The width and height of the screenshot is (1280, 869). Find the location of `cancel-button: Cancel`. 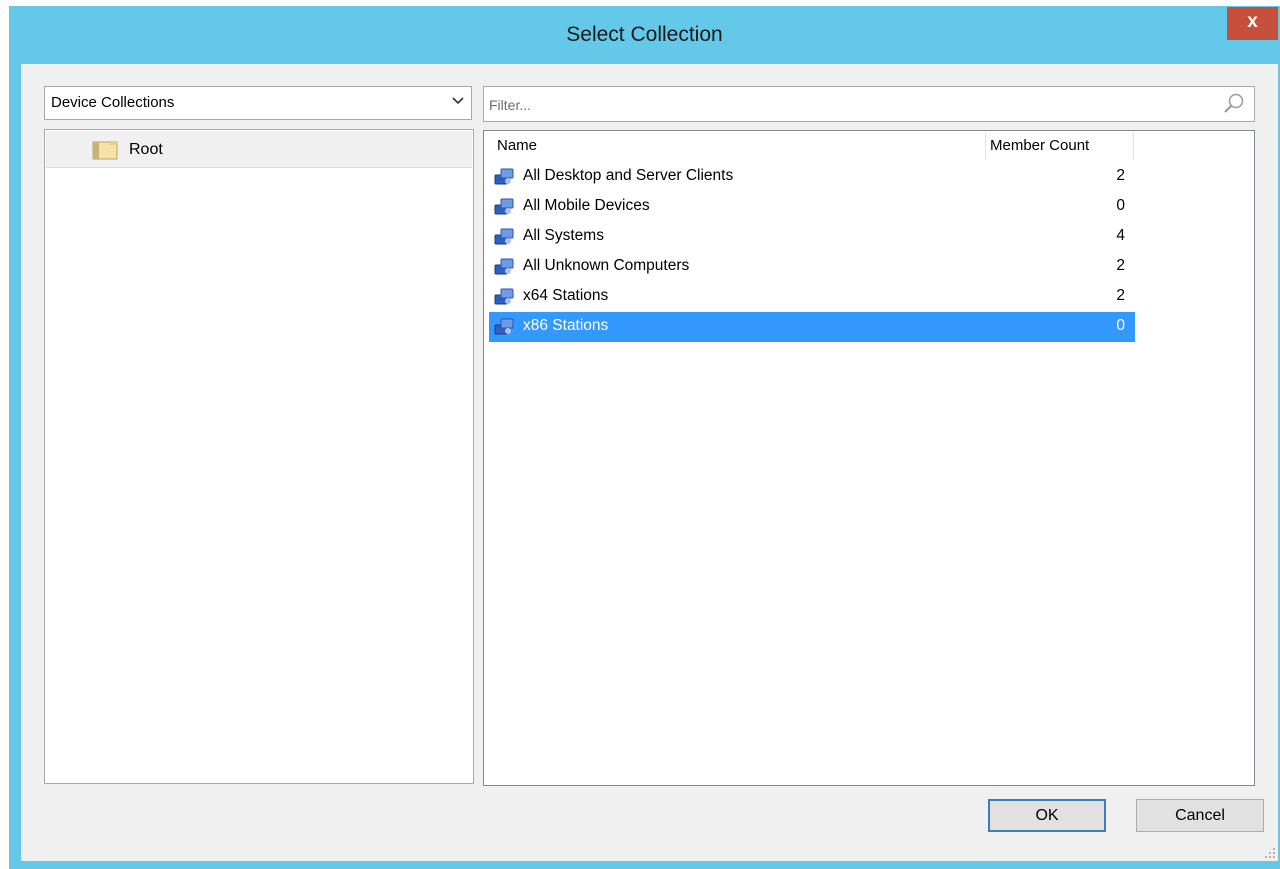

cancel-button: Cancel is located at coordinates (1200, 815).